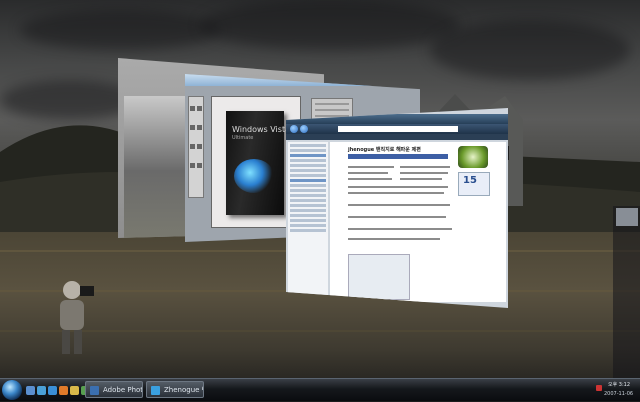 This screenshot has height=402, width=640. Describe the element at coordinates (294, 129) in the screenshot. I see `back-icon` at that location.